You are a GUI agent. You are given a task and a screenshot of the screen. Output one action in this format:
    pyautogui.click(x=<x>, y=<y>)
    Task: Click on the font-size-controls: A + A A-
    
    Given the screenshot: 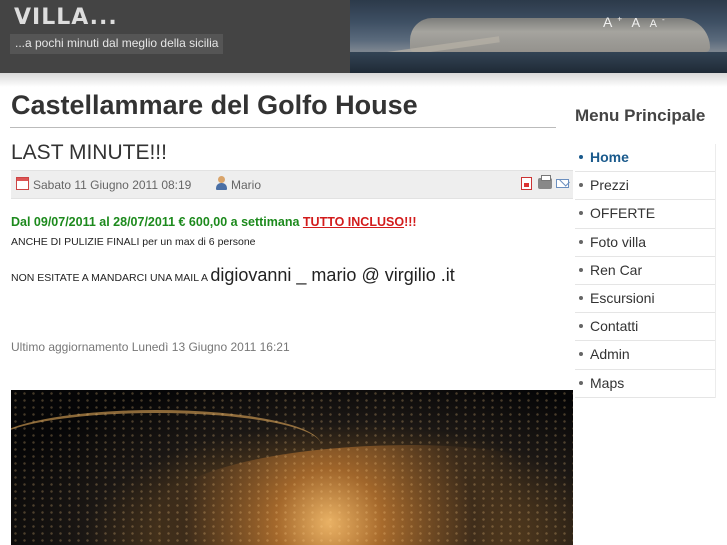 What is the action you would take?
    pyautogui.click(x=636, y=23)
    